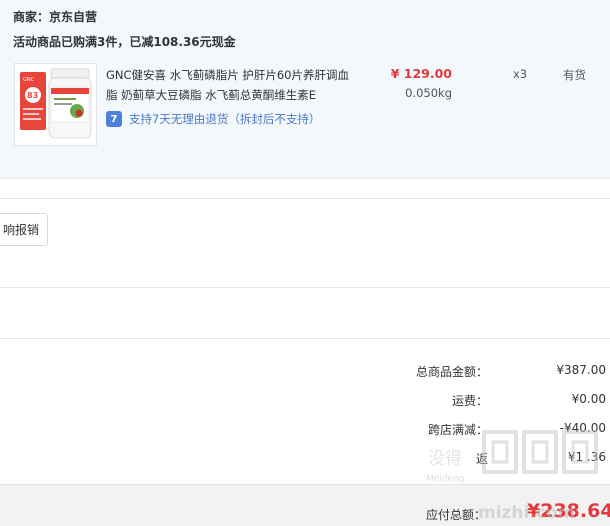 Image resolution: width=610 pixels, height=526 pixels. Describe the element at coordinates (456, 515) in the screenshot. I see `payable-total-label: 应付总额：` at that location.